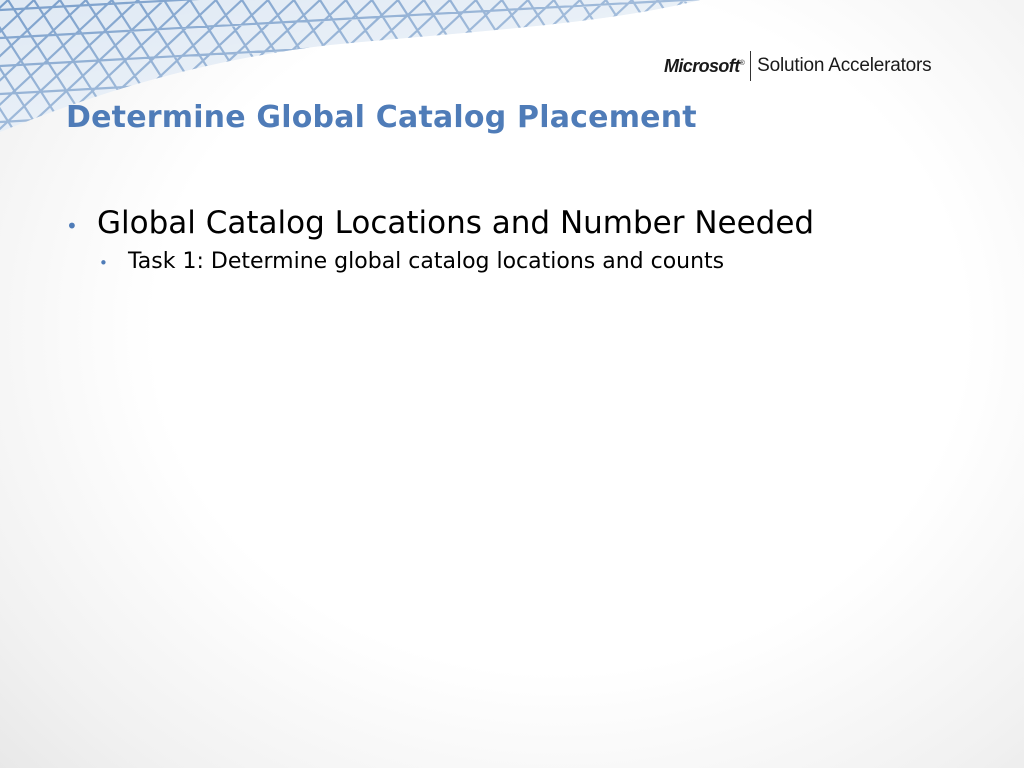 Image resolution: width=1024 pixels, height=768 pixels. Describe the element at coordinates (751, 66) in the screenshot. I see `brand-divider` at that location.